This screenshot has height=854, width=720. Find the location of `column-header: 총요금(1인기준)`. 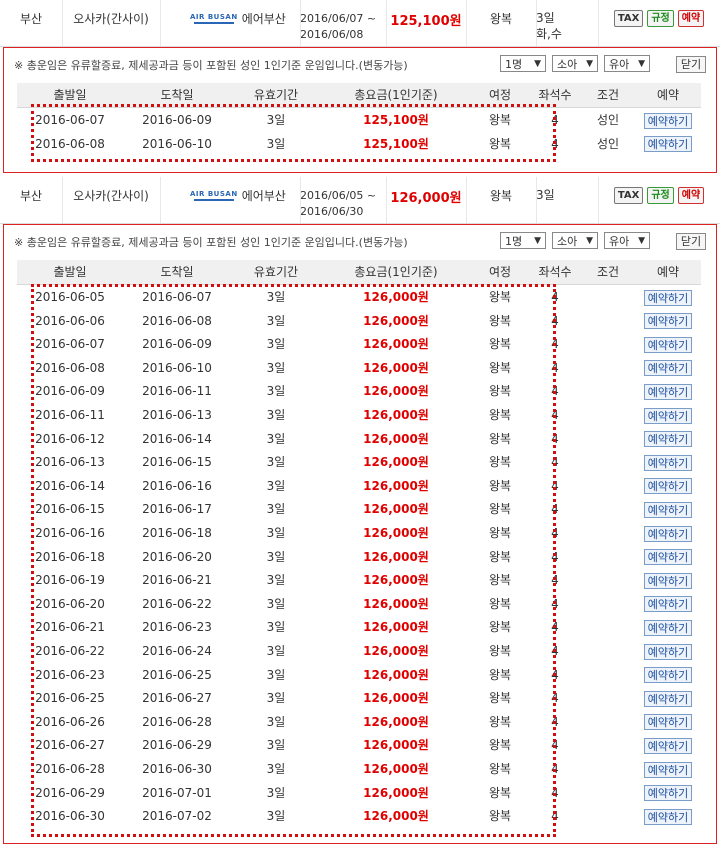

column-header: 총요금(1인기준) is located at coordinates (396, 272).